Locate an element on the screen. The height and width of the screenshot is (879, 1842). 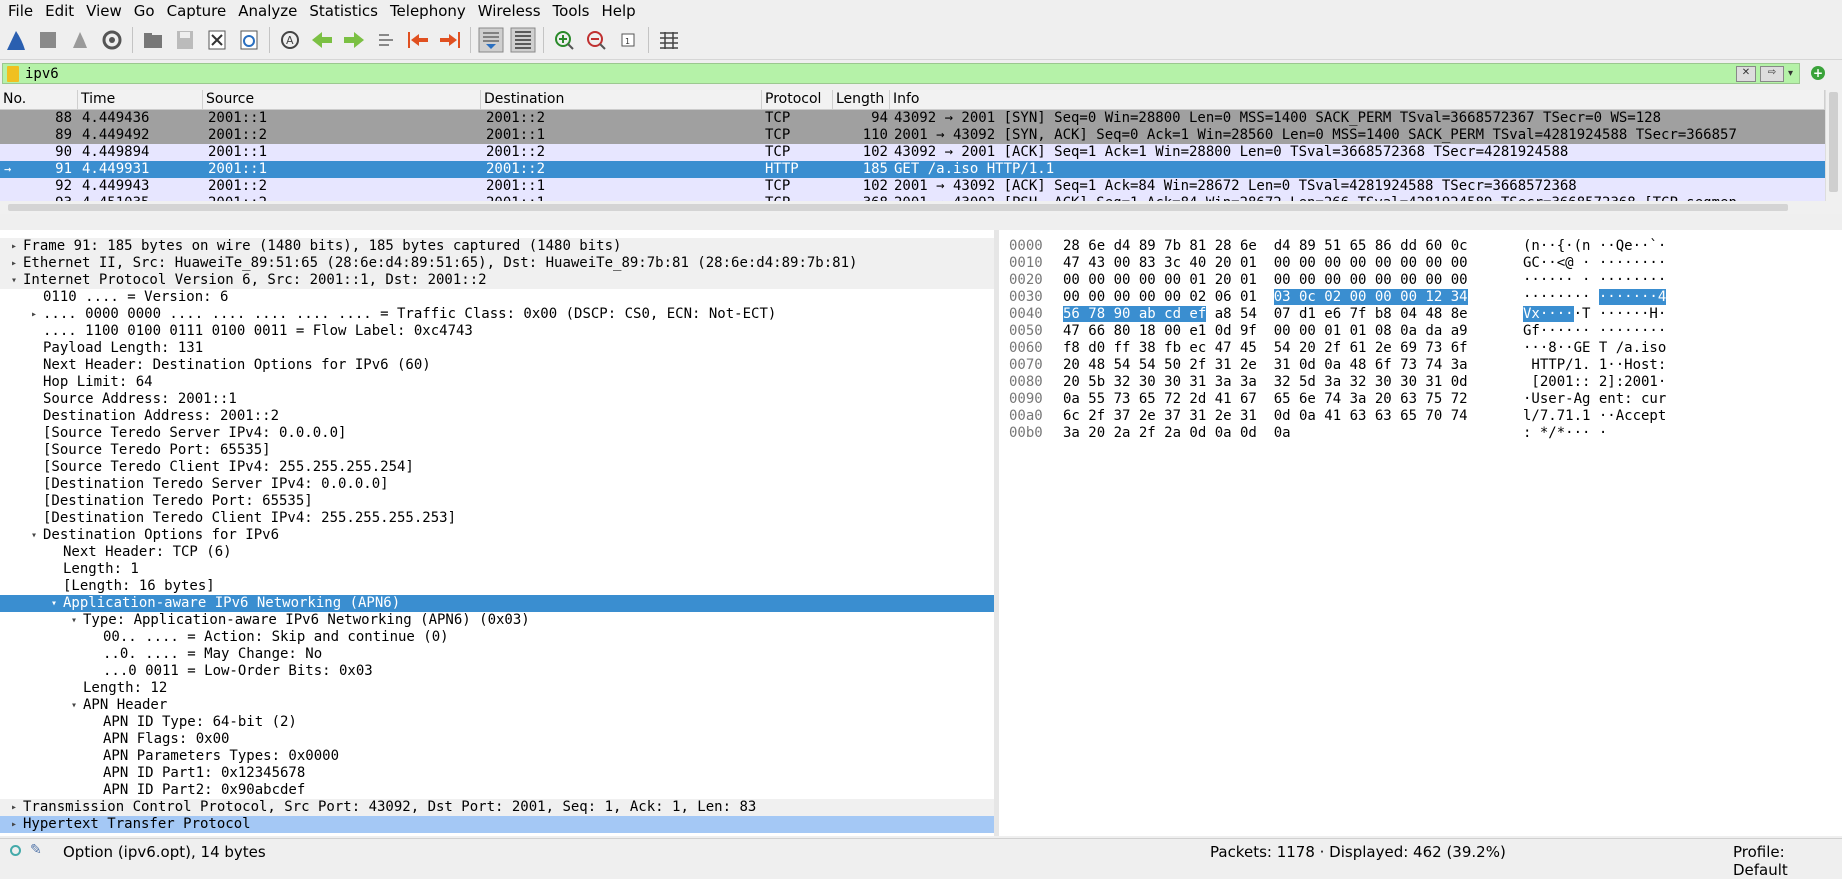
open-file-icon is located at coordinates (153, 40).